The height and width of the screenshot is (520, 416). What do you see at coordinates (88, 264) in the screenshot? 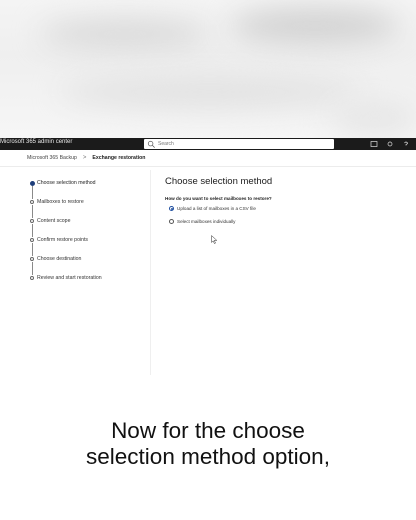
I see `step-choose-destination: Choose destination` at bounding box center [88, 264].